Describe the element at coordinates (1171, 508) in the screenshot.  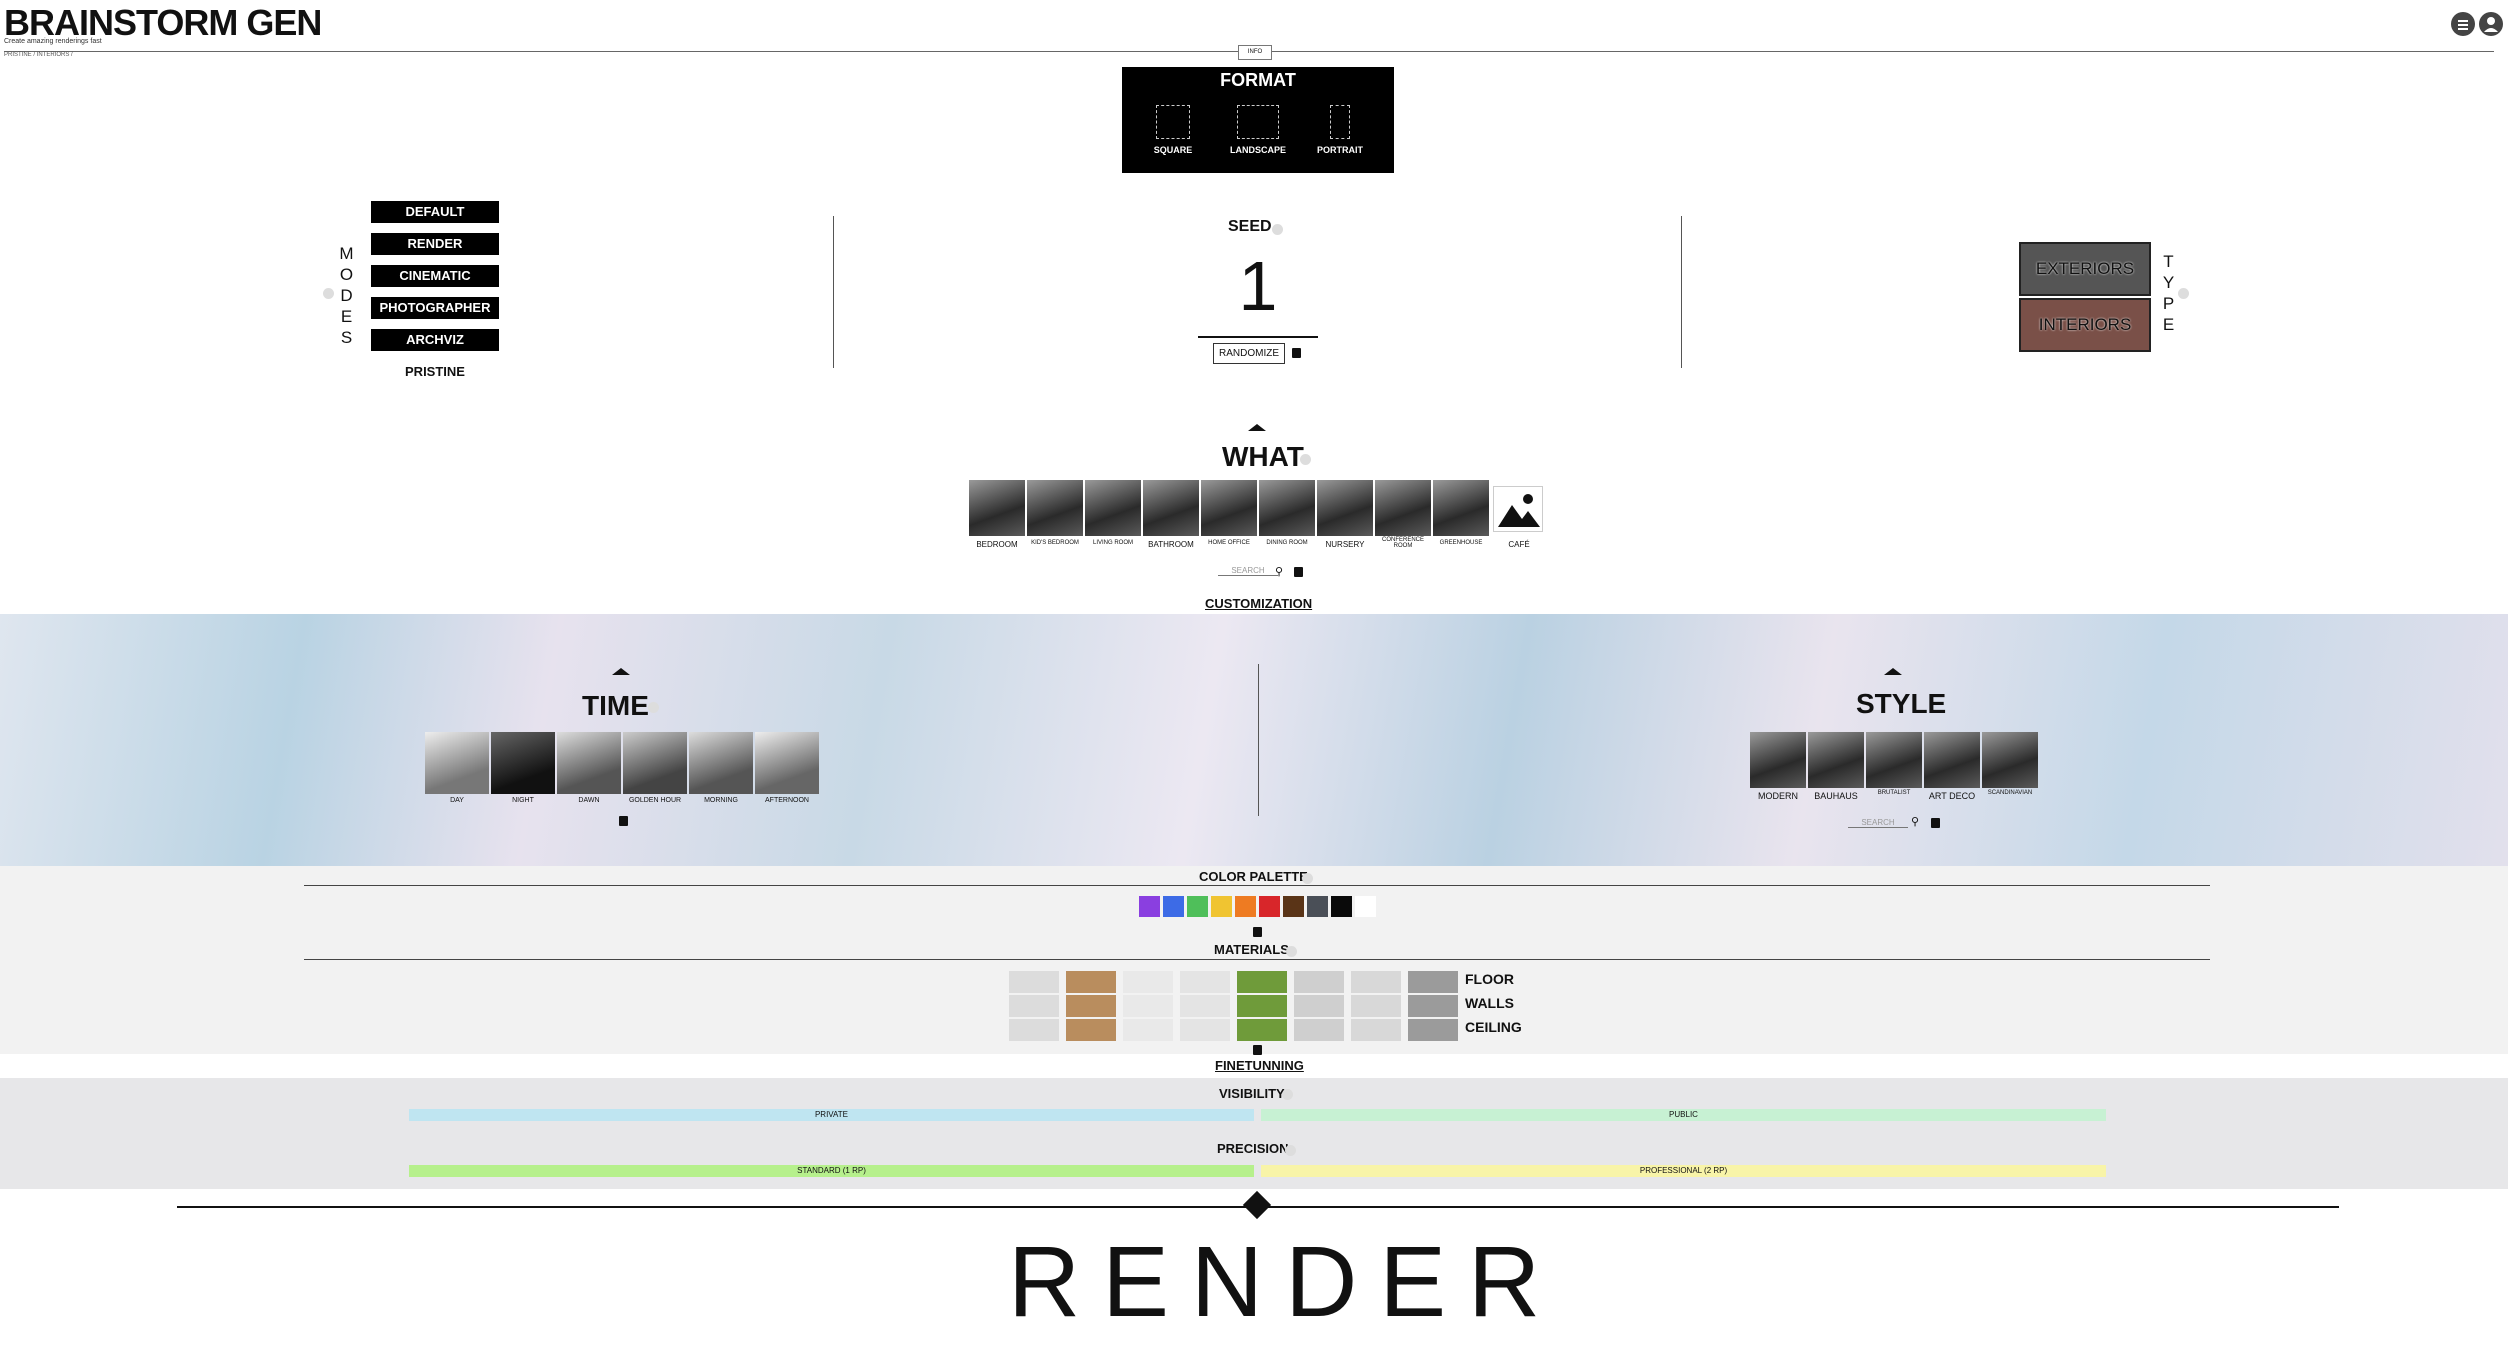
I see `what-item-bathroom` at that location.